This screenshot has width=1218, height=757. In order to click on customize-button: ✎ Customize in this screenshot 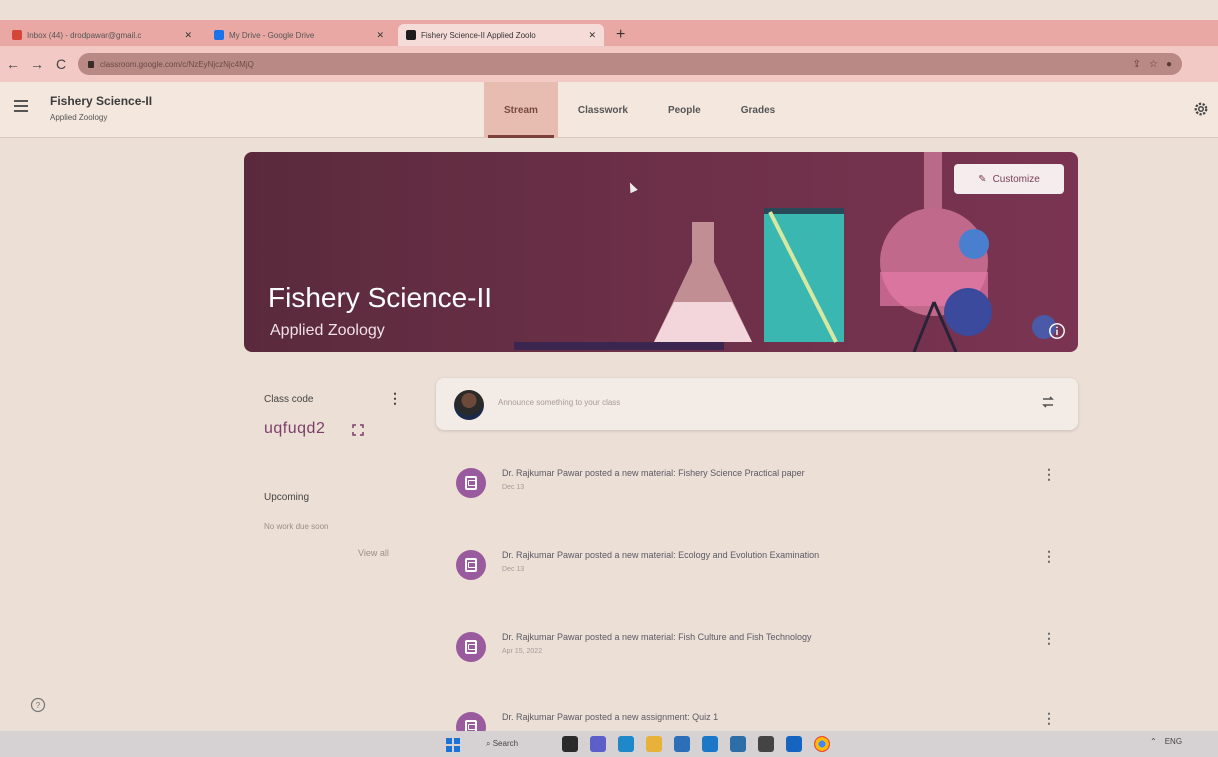, I will do `click(1009, 179)`.